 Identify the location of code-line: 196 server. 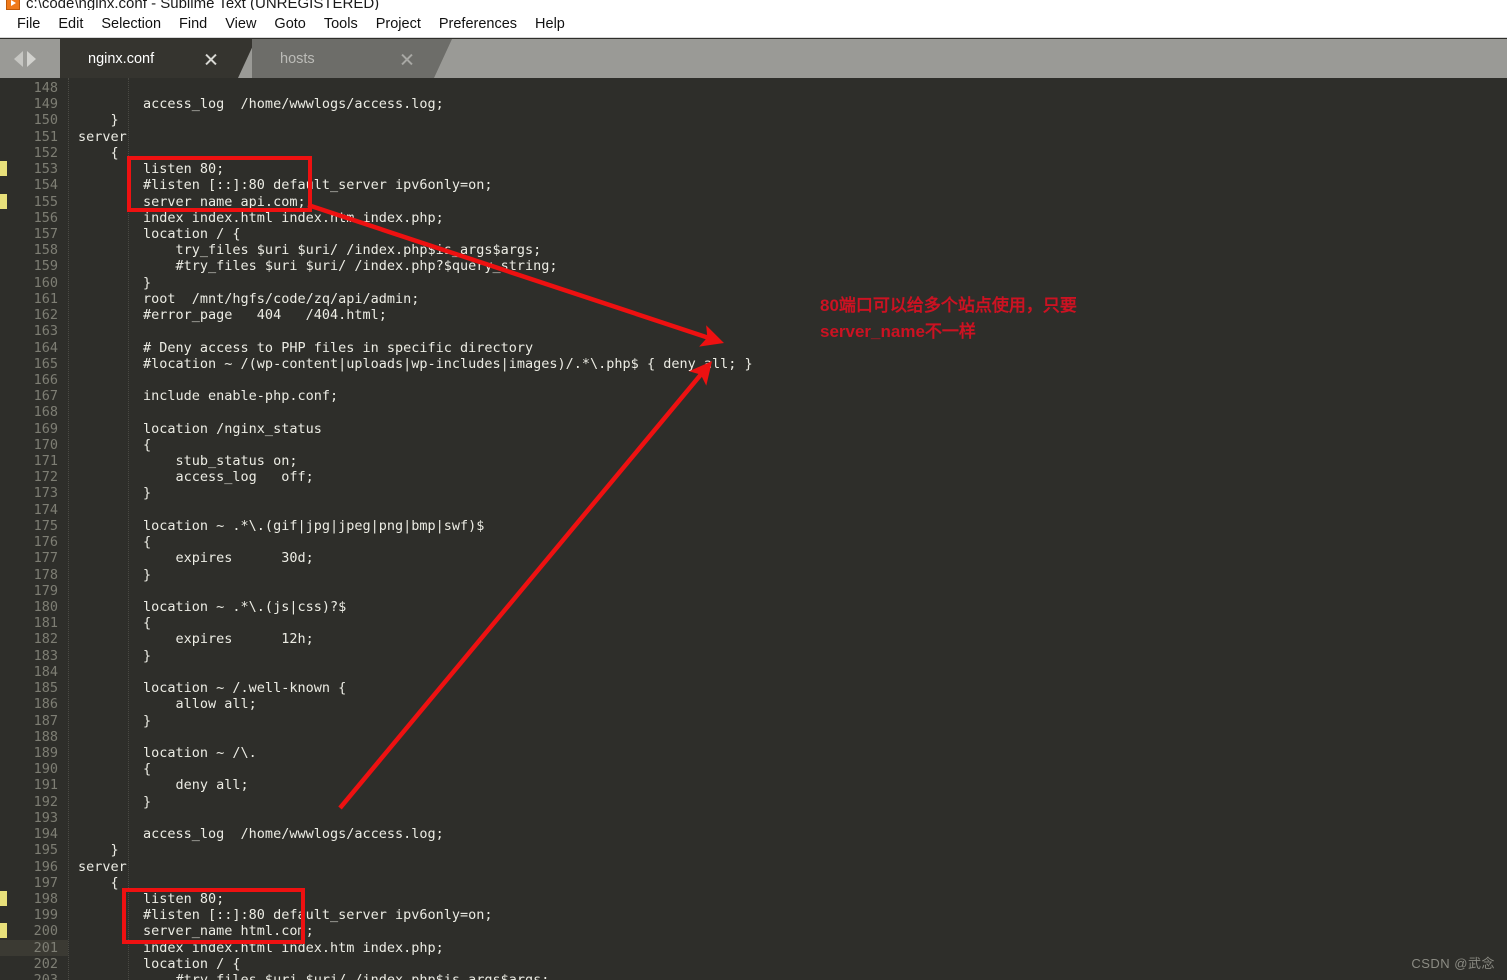
(753, 867).